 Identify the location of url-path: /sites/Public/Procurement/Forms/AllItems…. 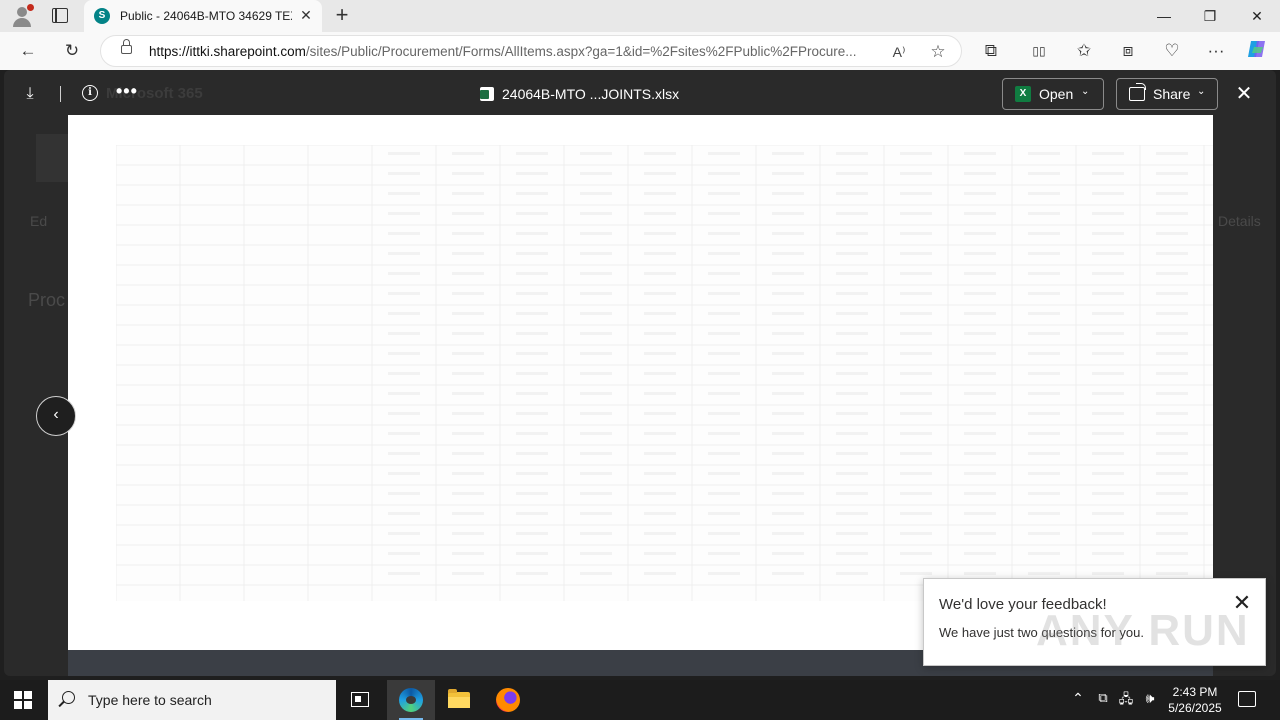
(581, 51).